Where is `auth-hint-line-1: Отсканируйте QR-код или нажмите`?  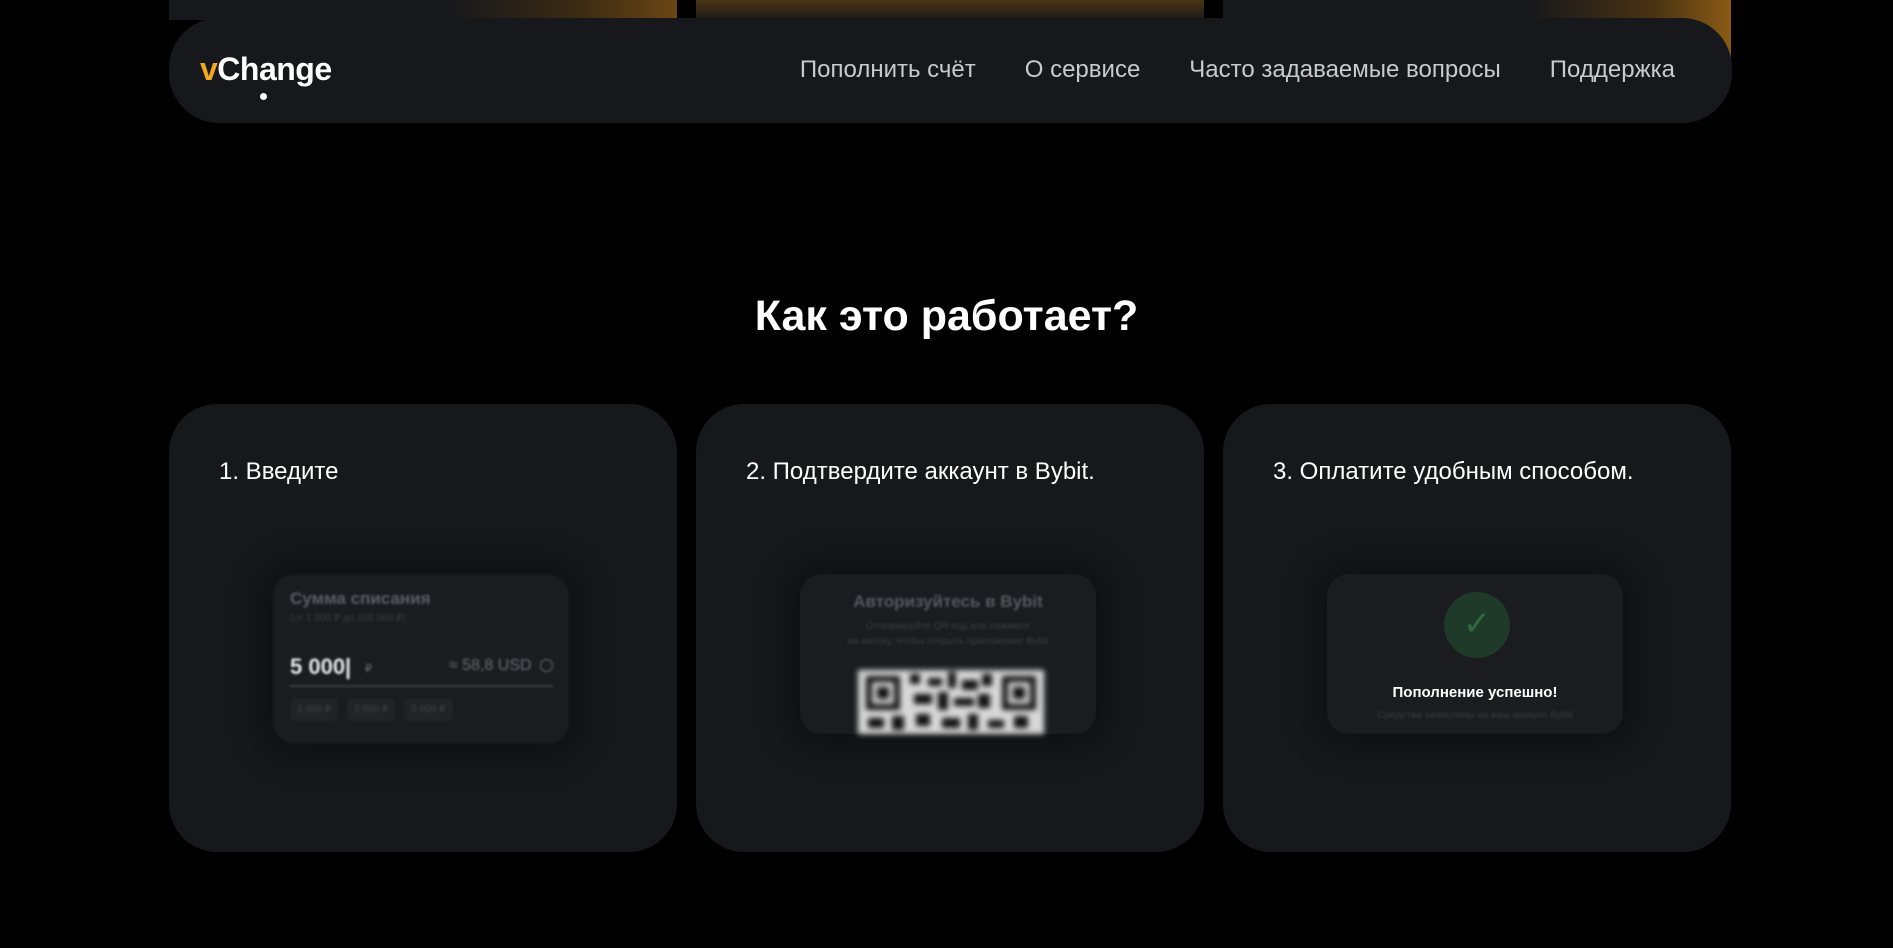 auth-hint-line-1: Отсканируйте QR-код или нажмите is located at coordinates (948, 626).